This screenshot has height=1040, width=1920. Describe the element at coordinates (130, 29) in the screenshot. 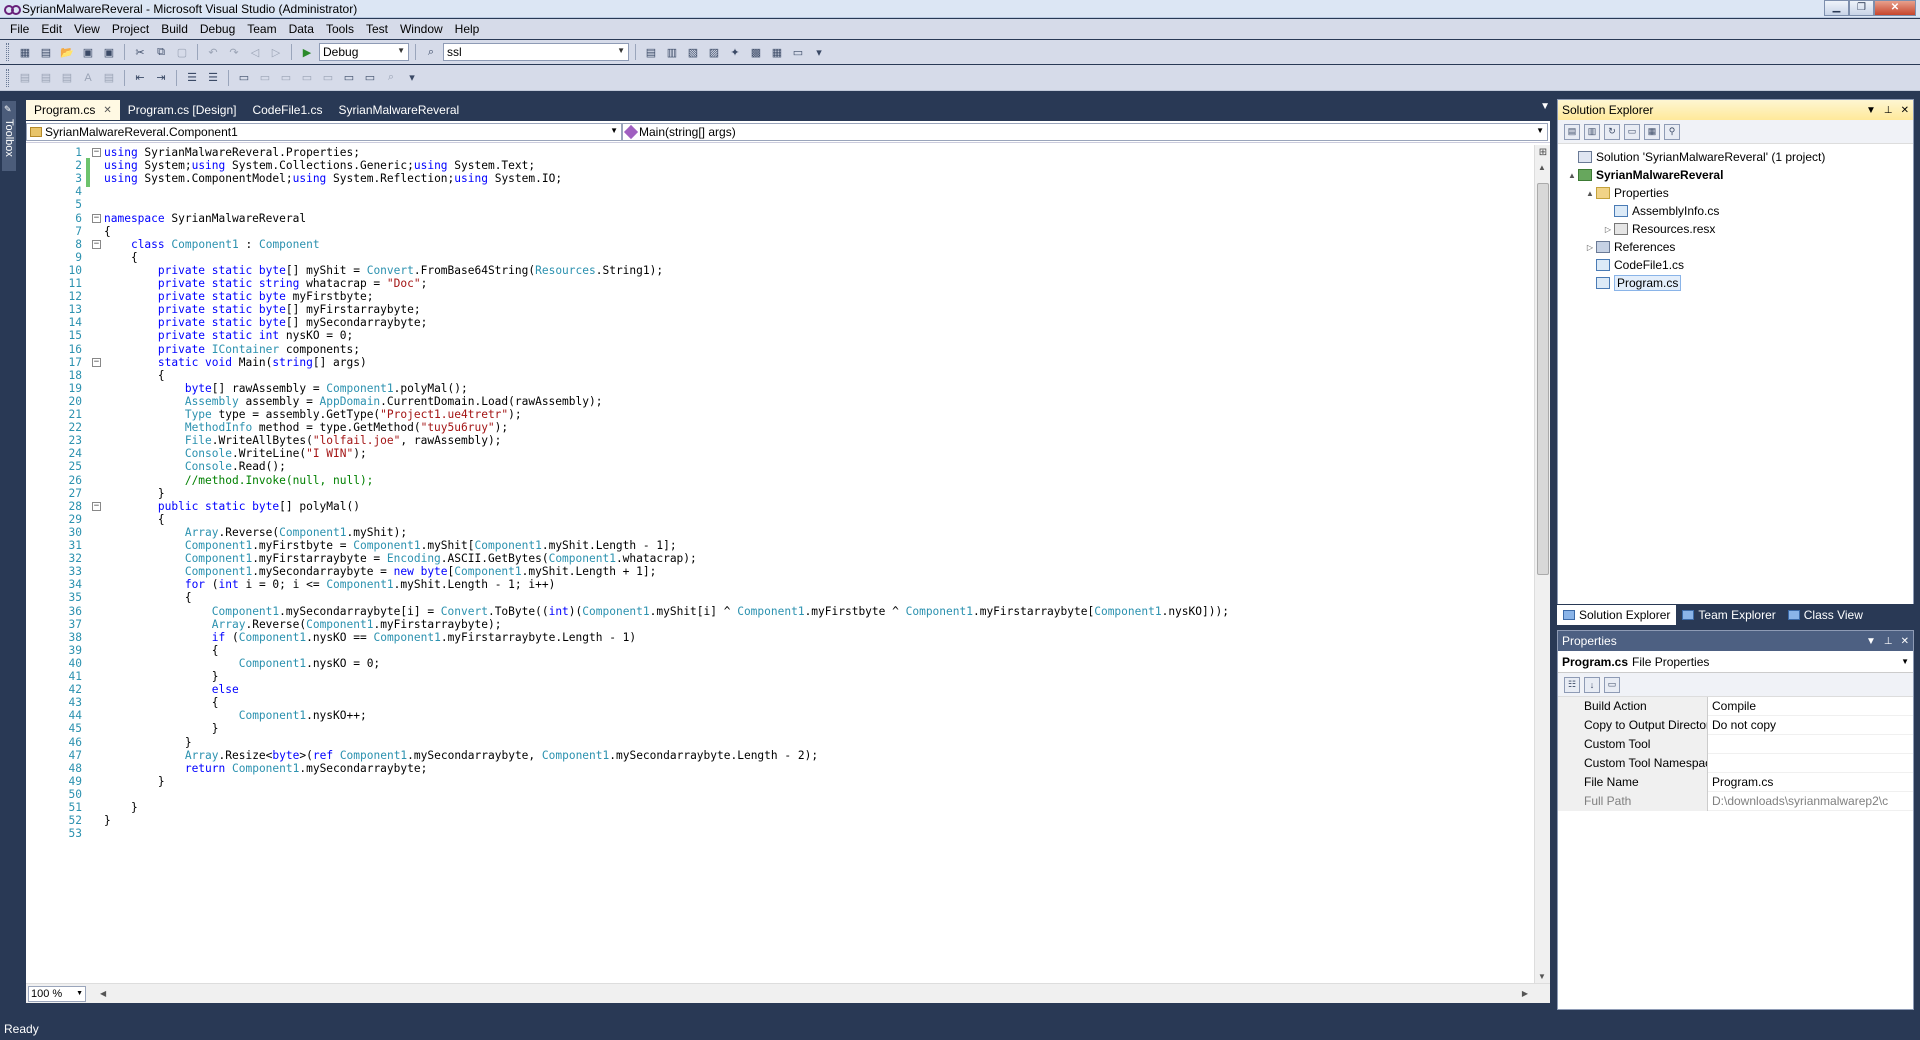

I see `menu-project: Project` at that location.